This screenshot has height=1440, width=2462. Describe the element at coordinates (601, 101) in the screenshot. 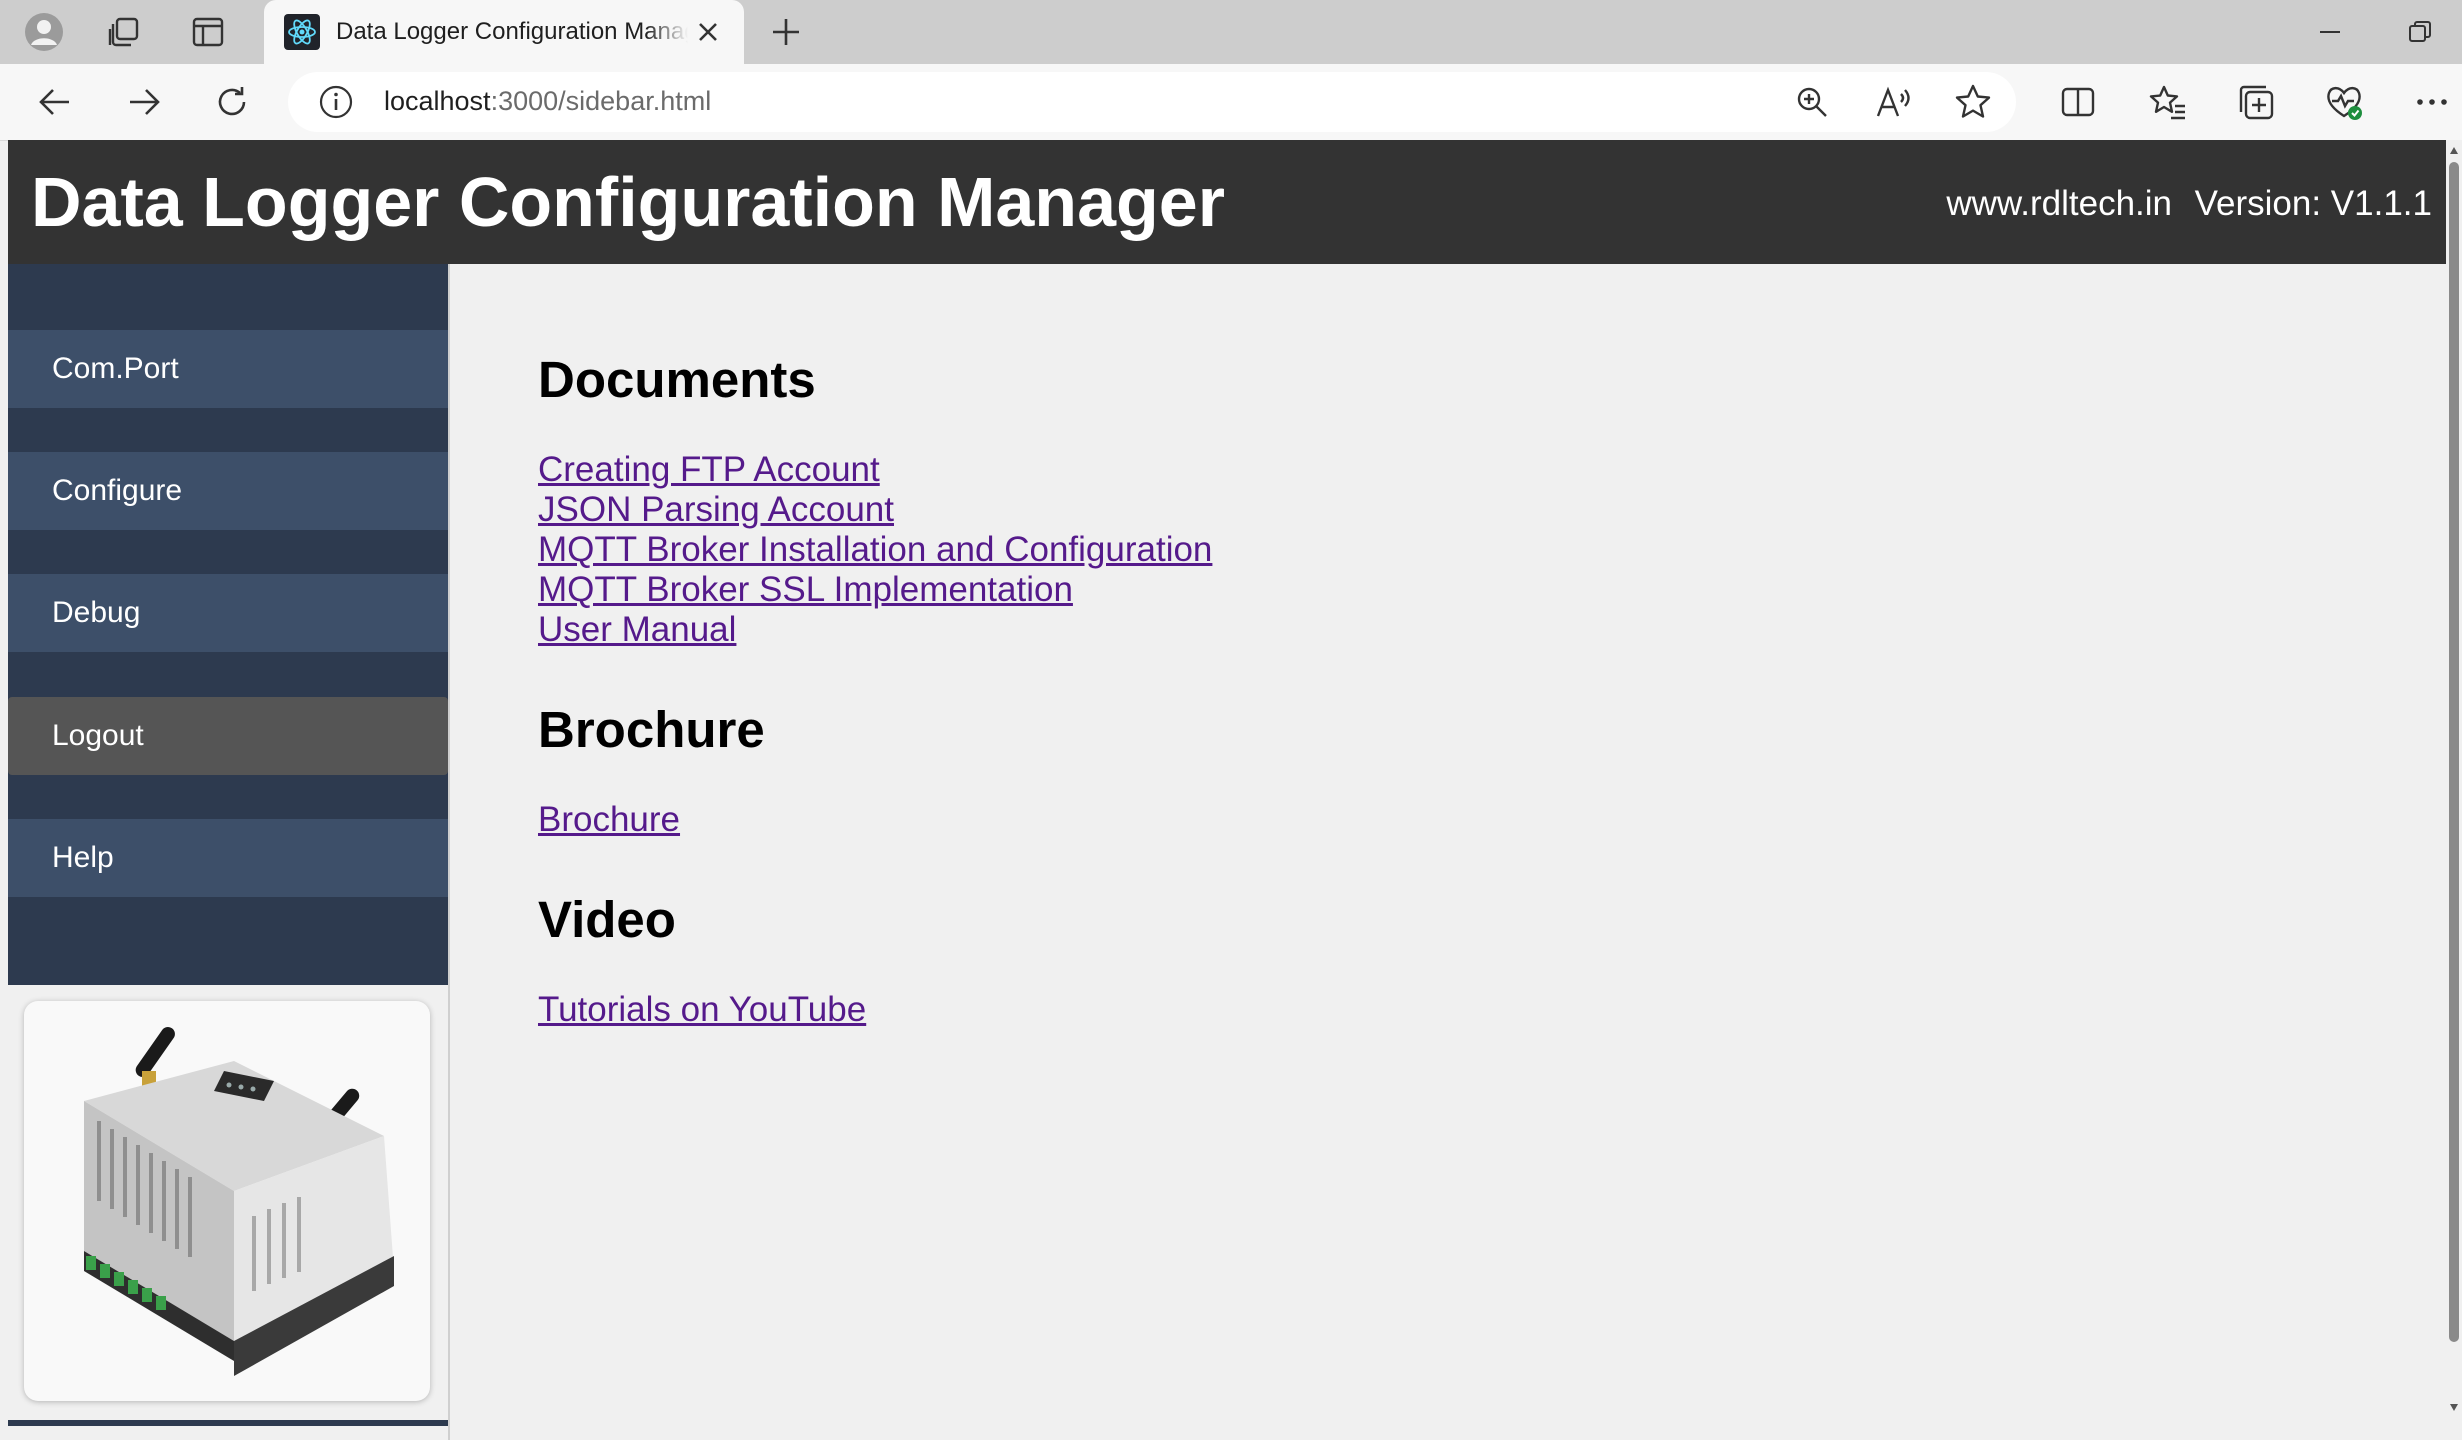

I see `url-path: :3000/sidebar.html` at that location.